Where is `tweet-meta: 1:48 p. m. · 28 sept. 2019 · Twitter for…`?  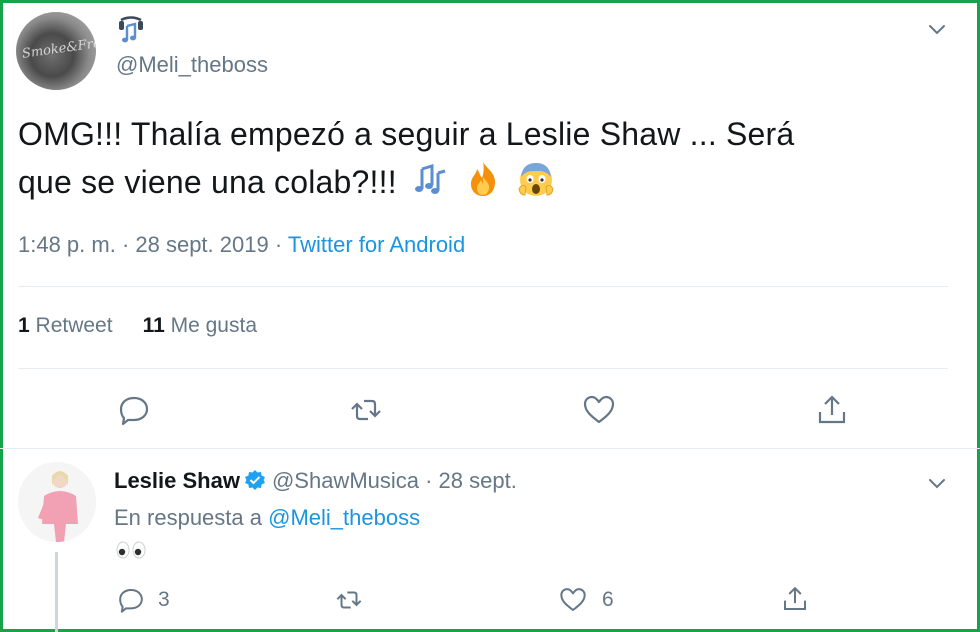
tweet-meta: 1:48 p. m. · 28 sept. 2019 · Twitter for… is located at coordinates (241, 245).